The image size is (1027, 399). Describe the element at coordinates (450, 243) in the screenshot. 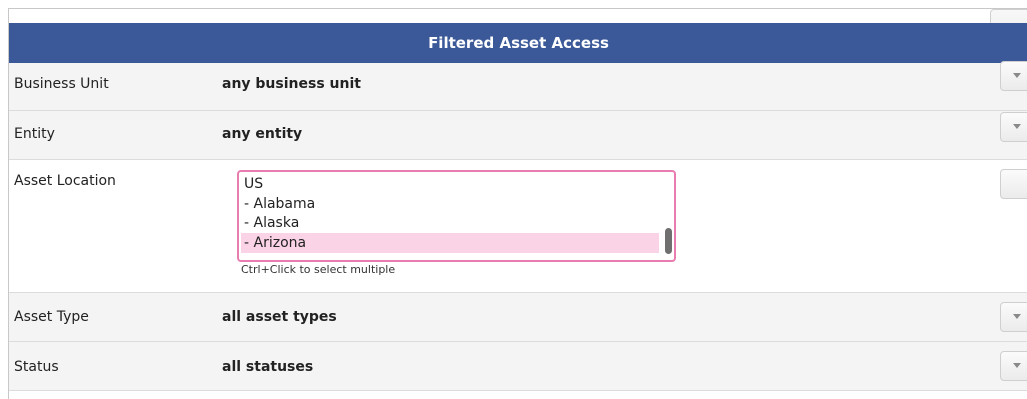

I see `option-arizona: - Arizona` at that location.